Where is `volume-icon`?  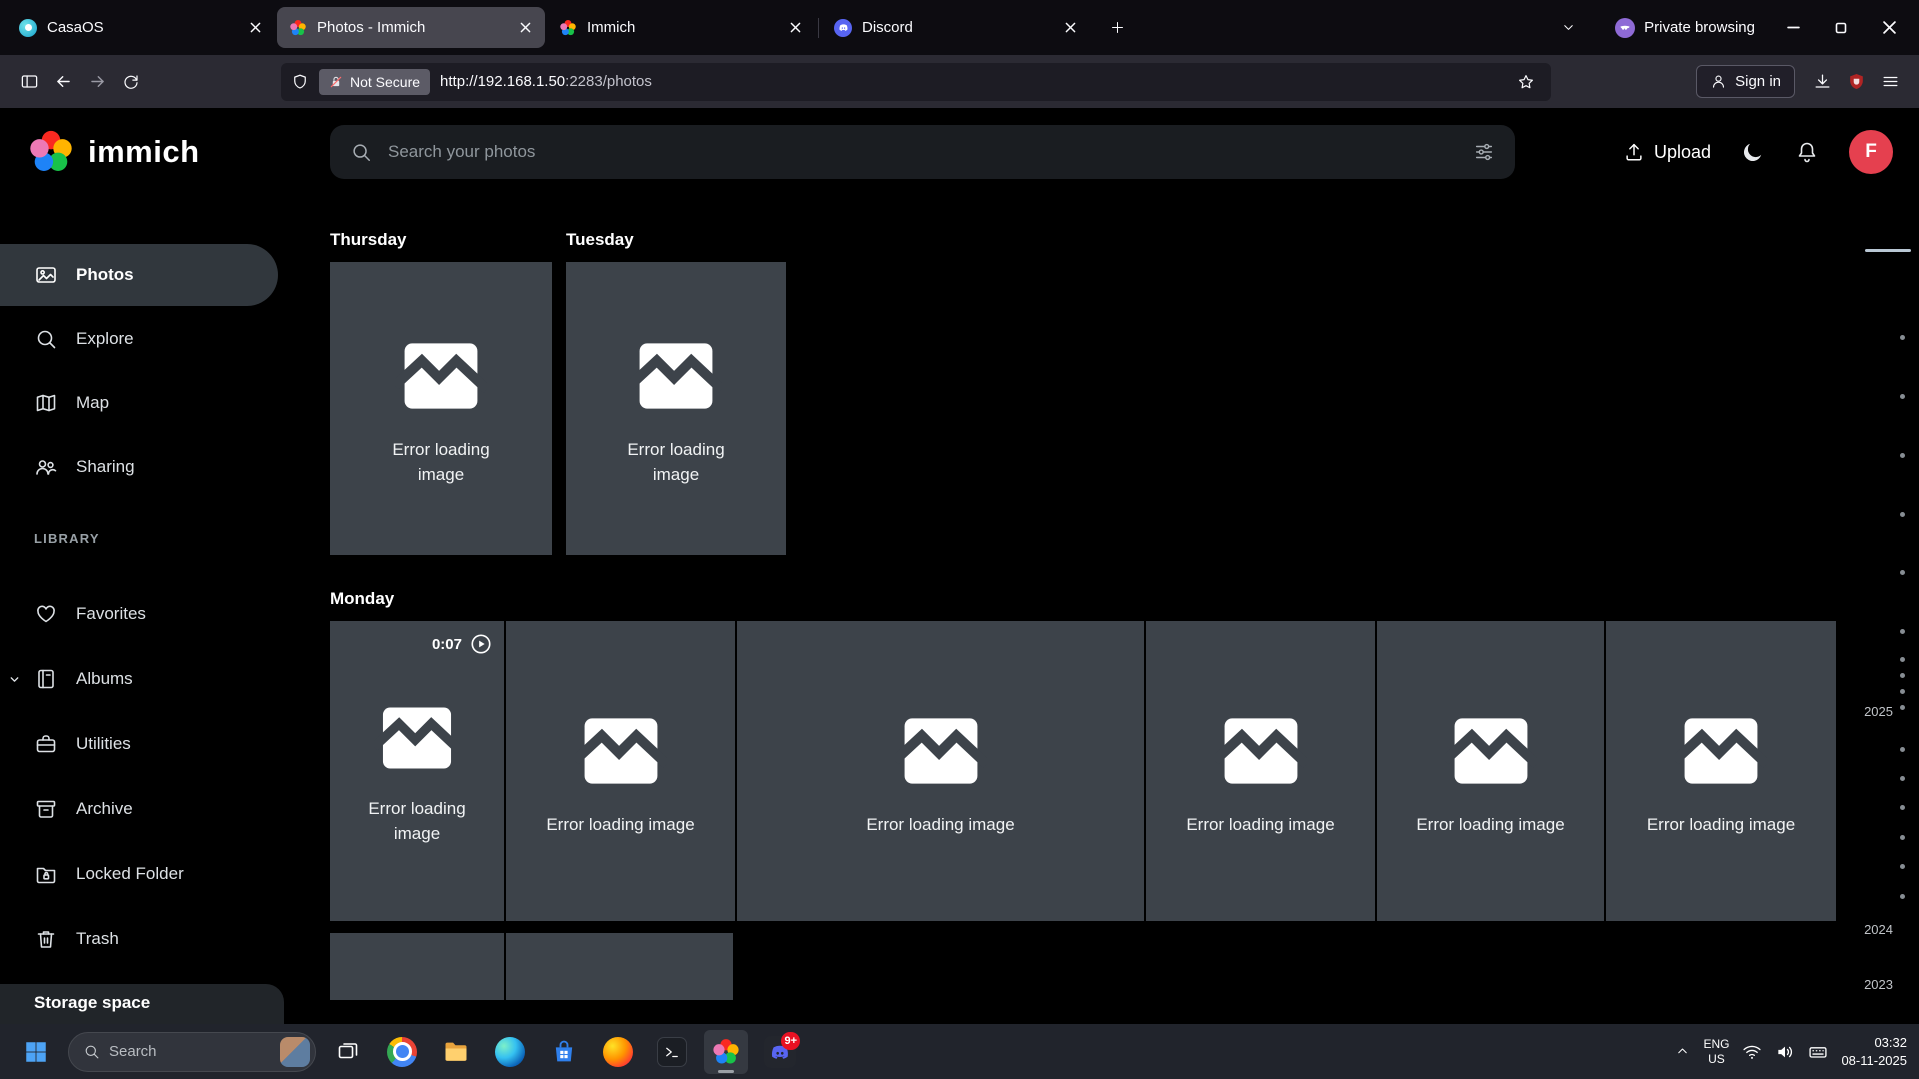
volume-icon is located at coordinates (1785, 1052).